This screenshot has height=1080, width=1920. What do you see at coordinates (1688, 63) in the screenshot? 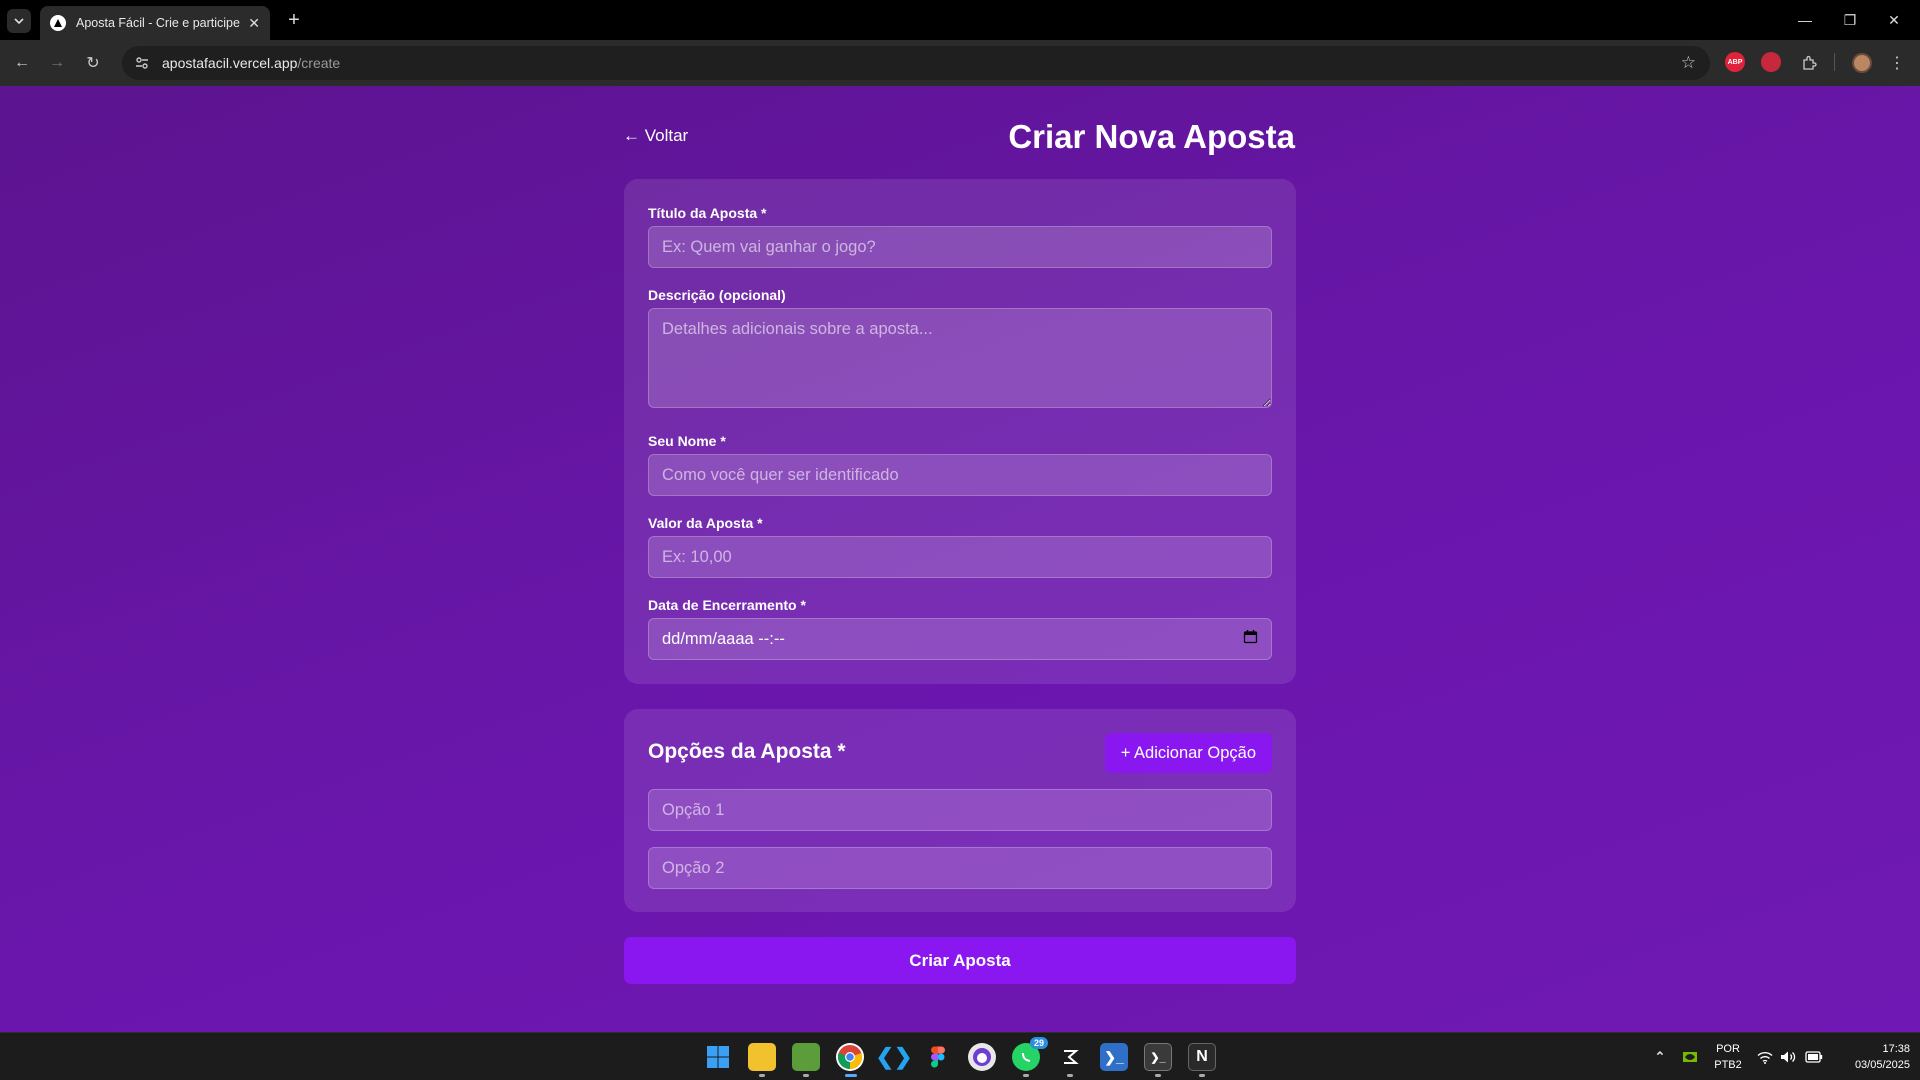
I see `bookmark-star-icon: ☆` at bounding box center [1688, 63].